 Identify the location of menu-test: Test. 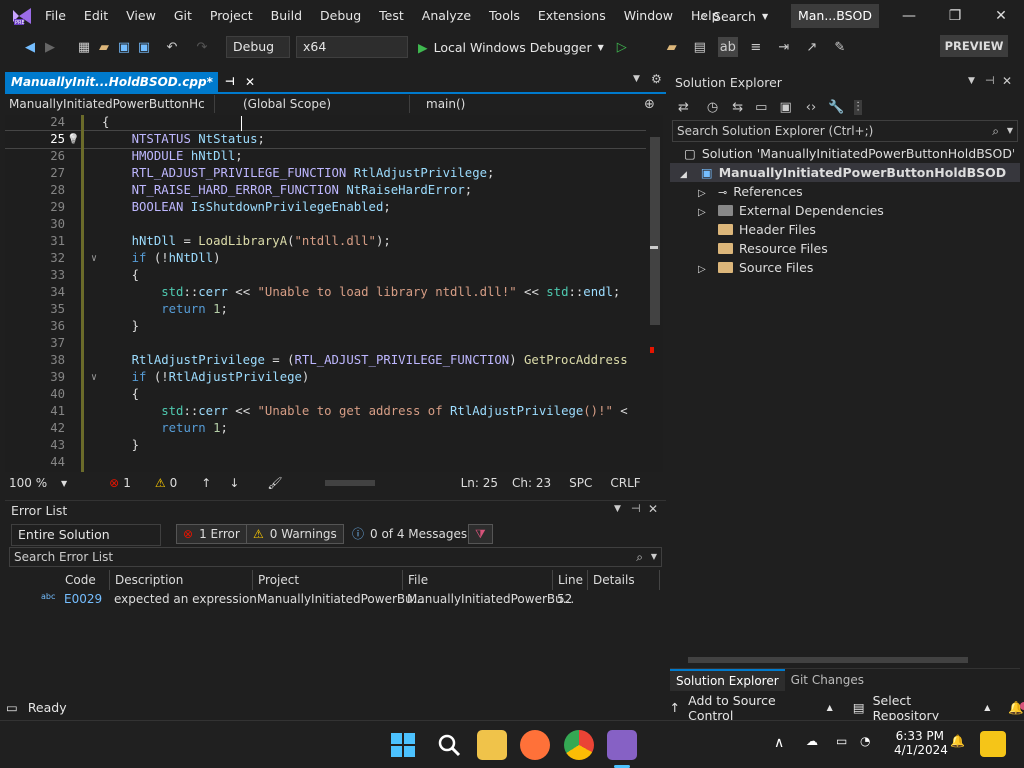
(391, 16).